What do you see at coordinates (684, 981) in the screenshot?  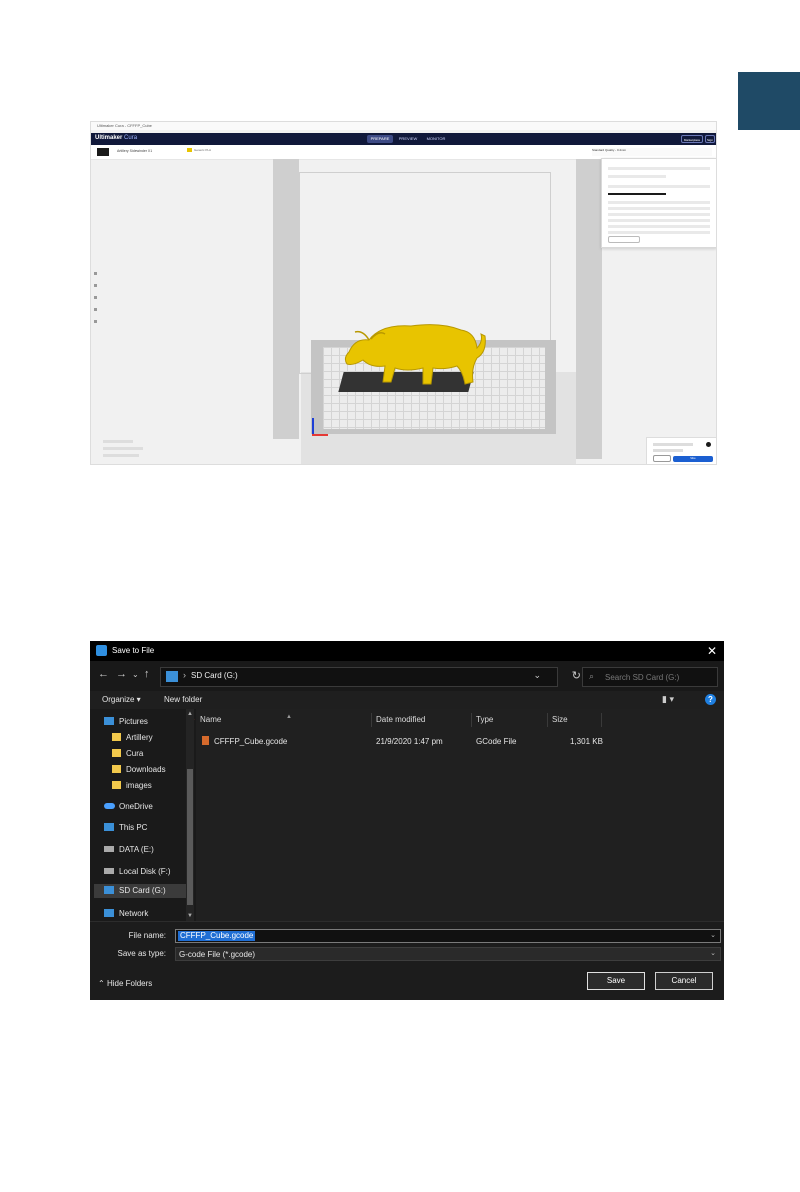 I see `cancel-button: Cancel` at bounding box center [684, 981].